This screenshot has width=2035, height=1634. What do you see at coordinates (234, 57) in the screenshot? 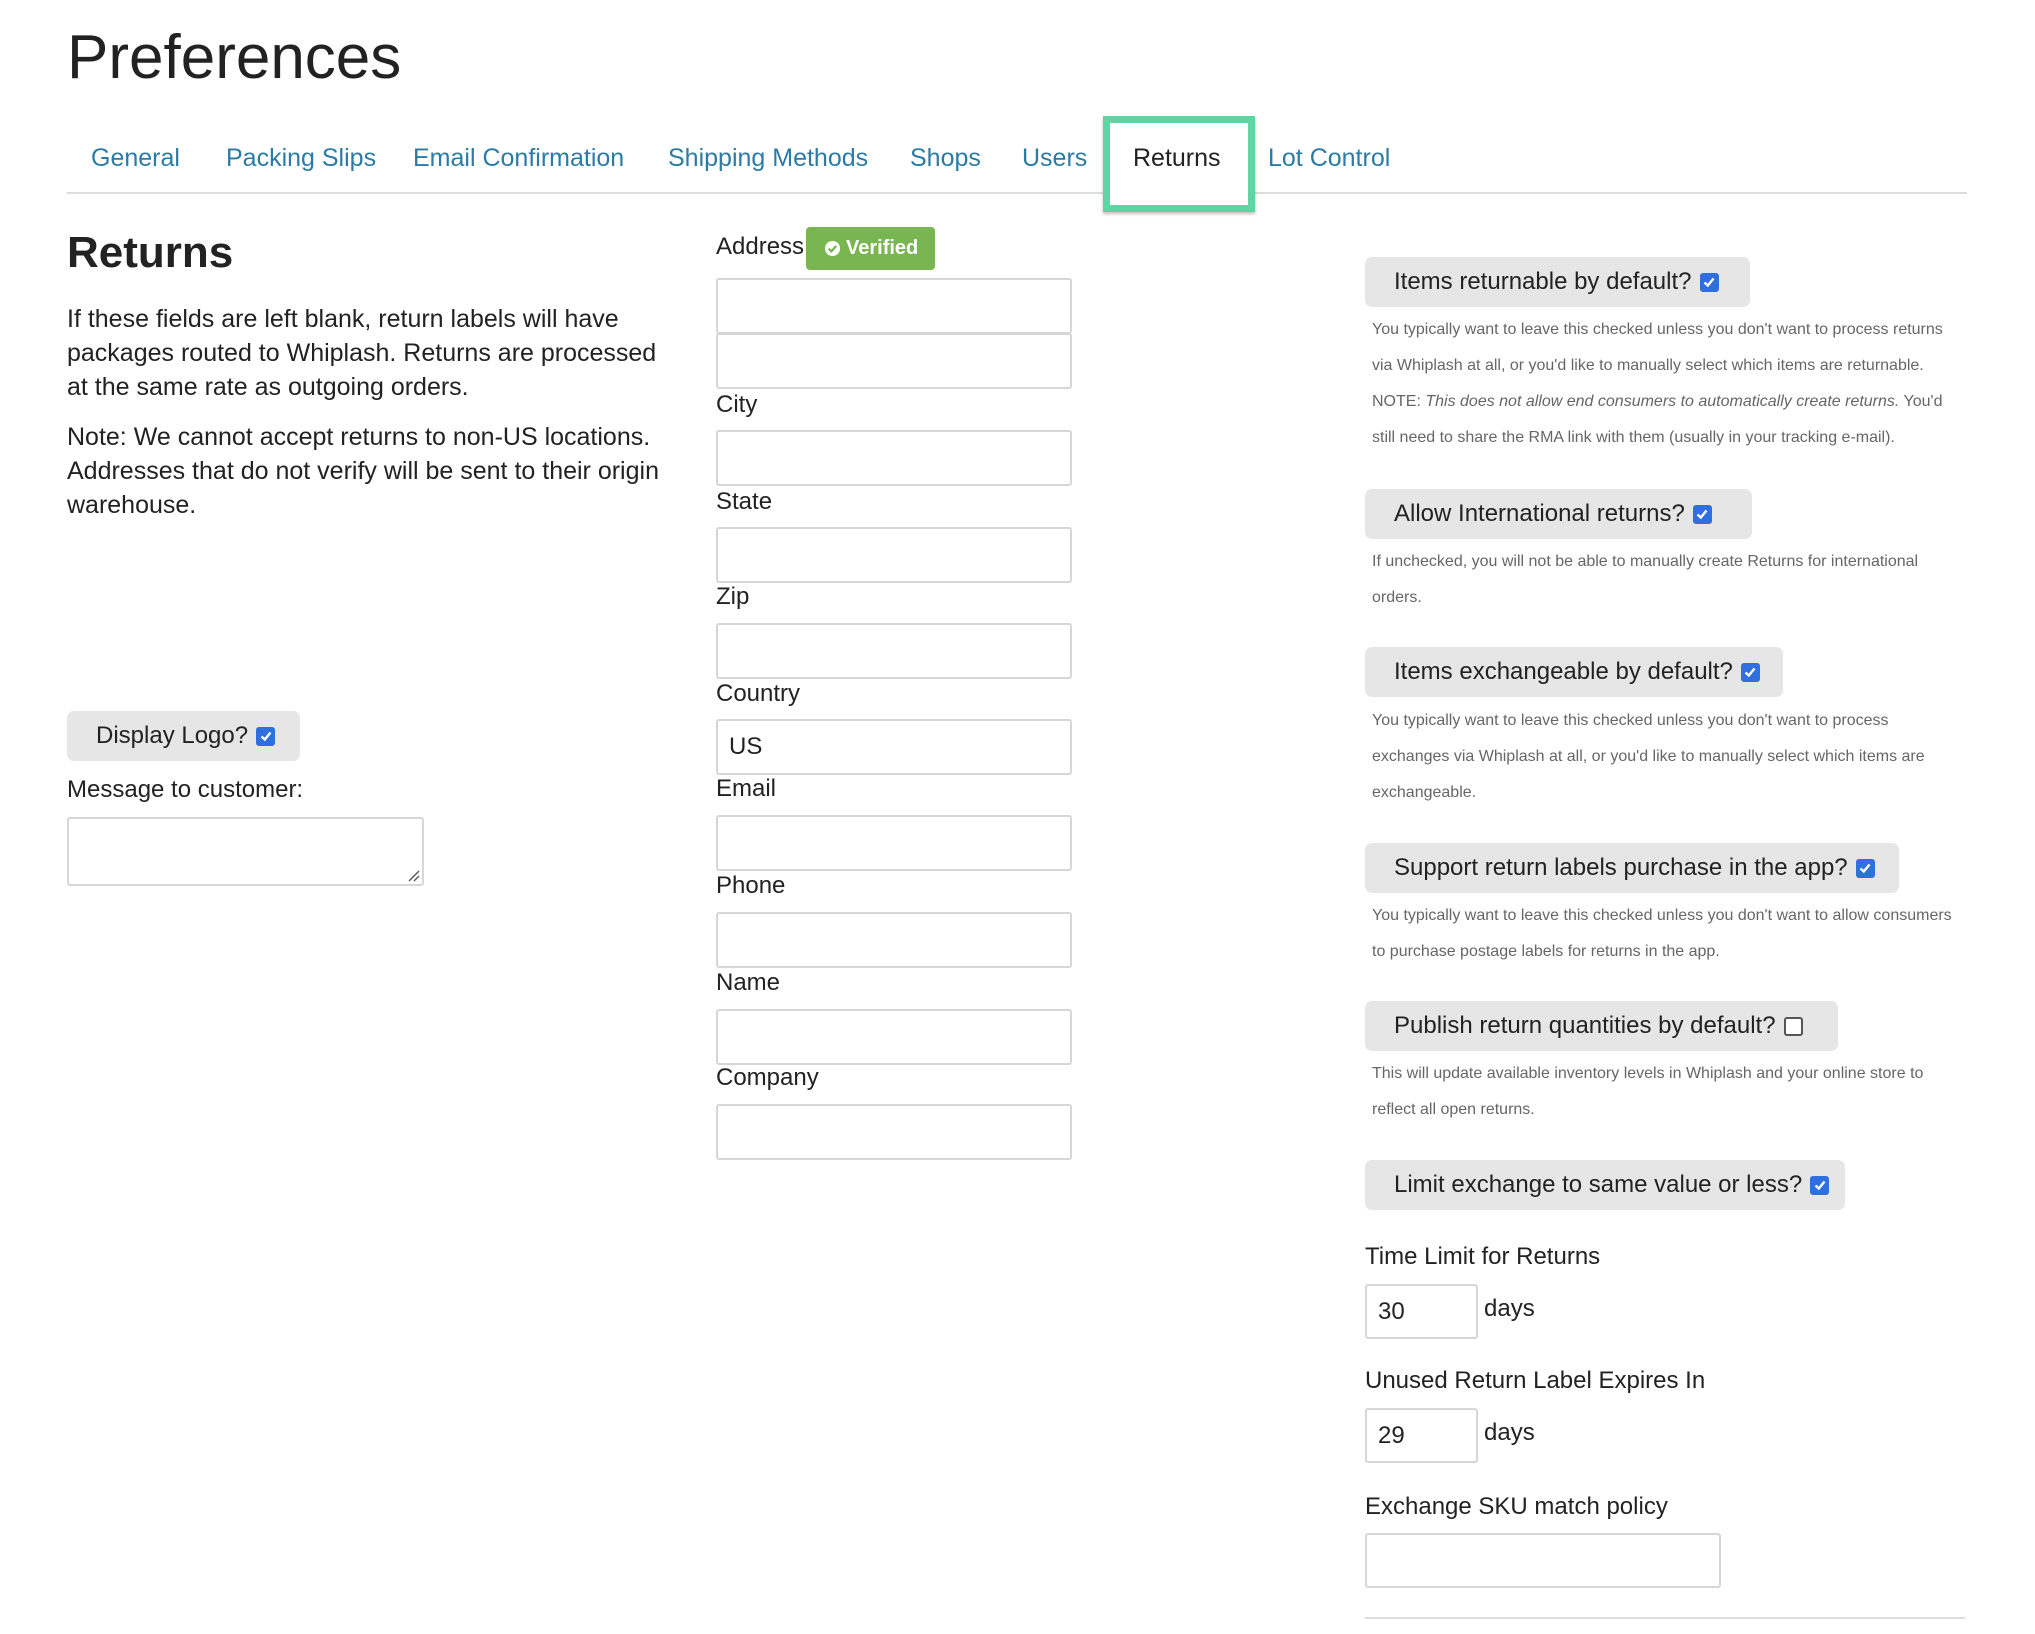
I see `page-title: Preferences` at bounding box center [234, 57].